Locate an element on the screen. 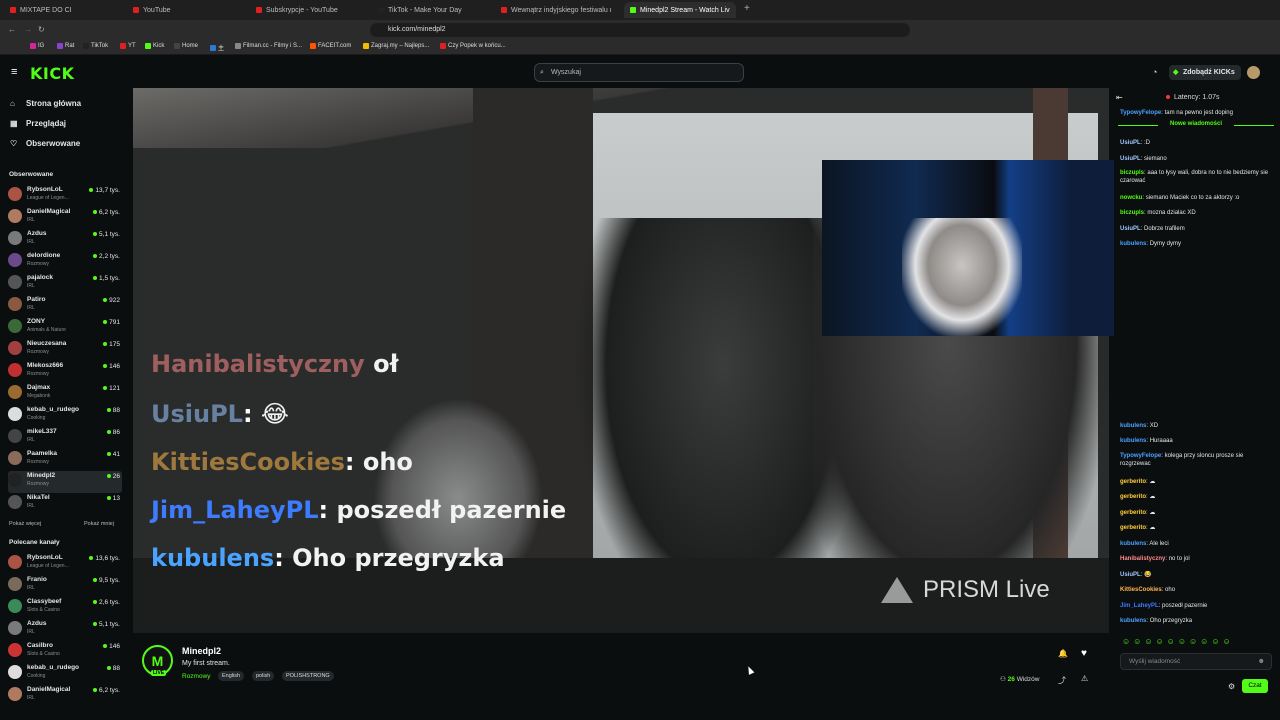 This screenshot has width=1280, height=720. nav-heart: ♡ Obserwowane is located at coordinates (45, 143).